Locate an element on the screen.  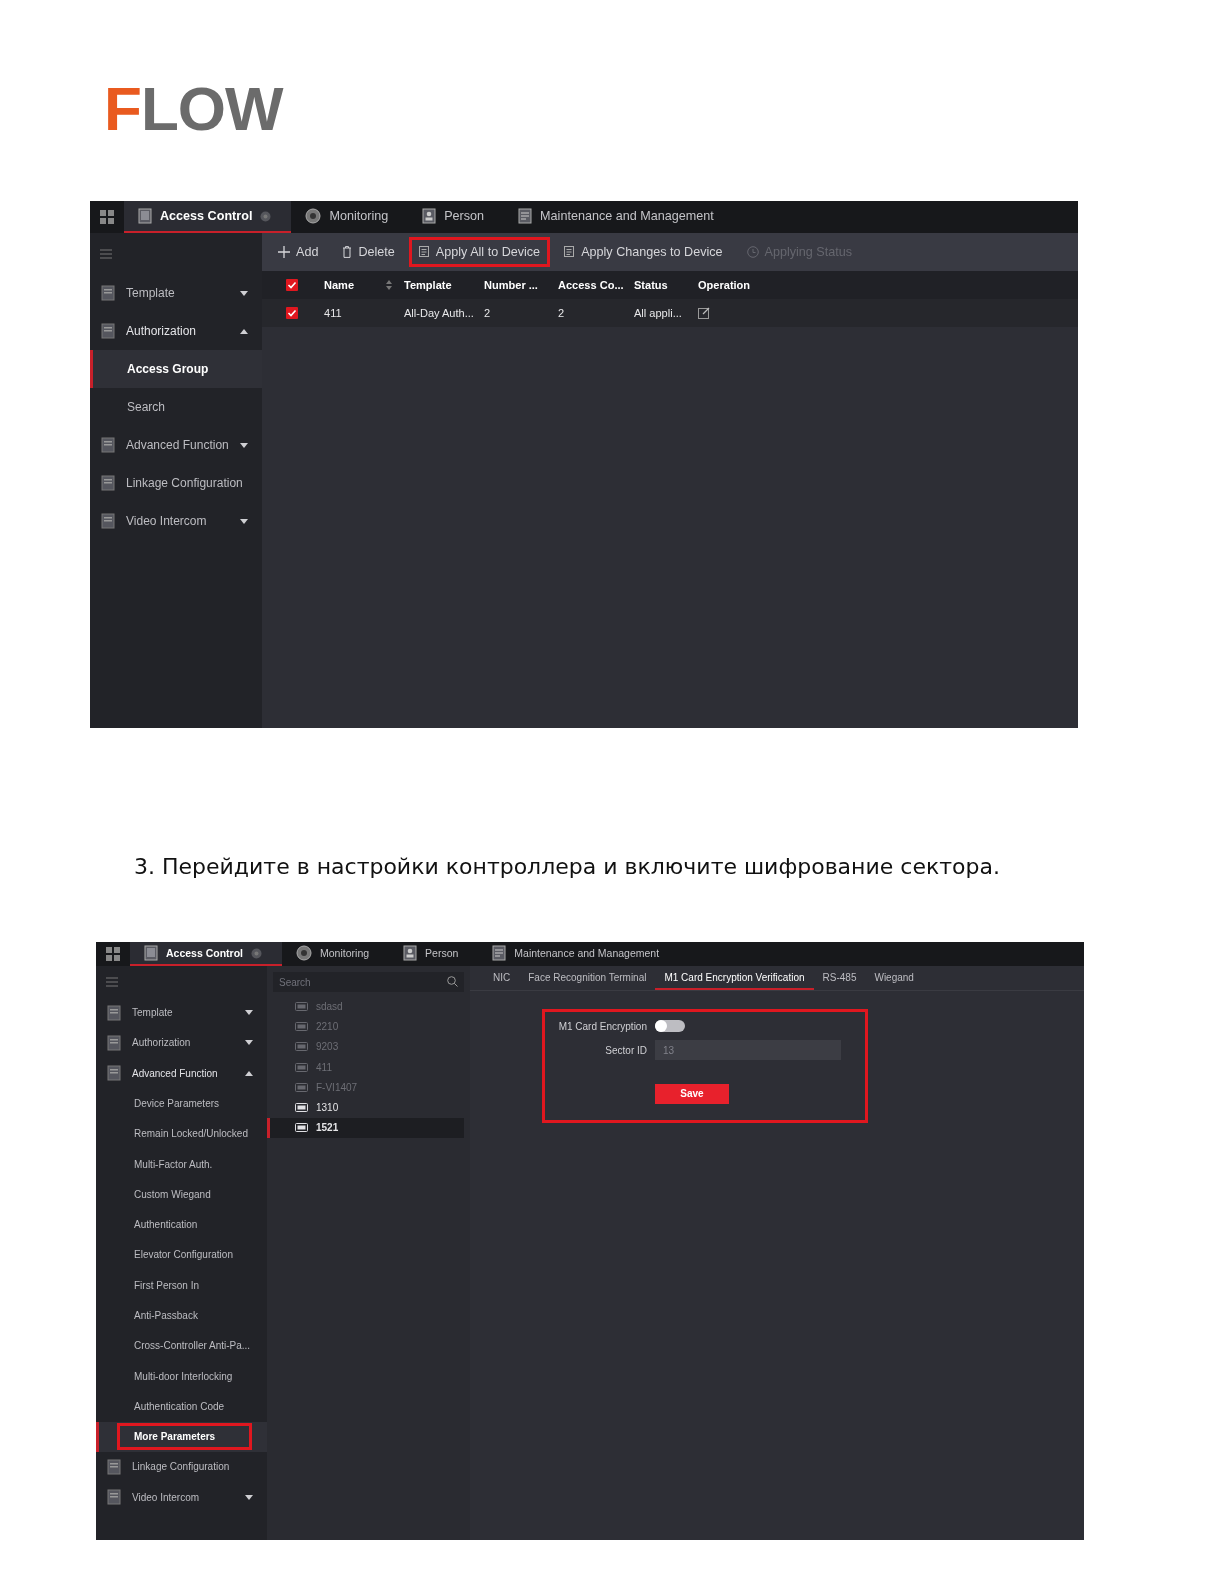
step-text: 3. Перейдите в настройки контроллера и включите шифрование сектора. is located at coordinates (567, 867).